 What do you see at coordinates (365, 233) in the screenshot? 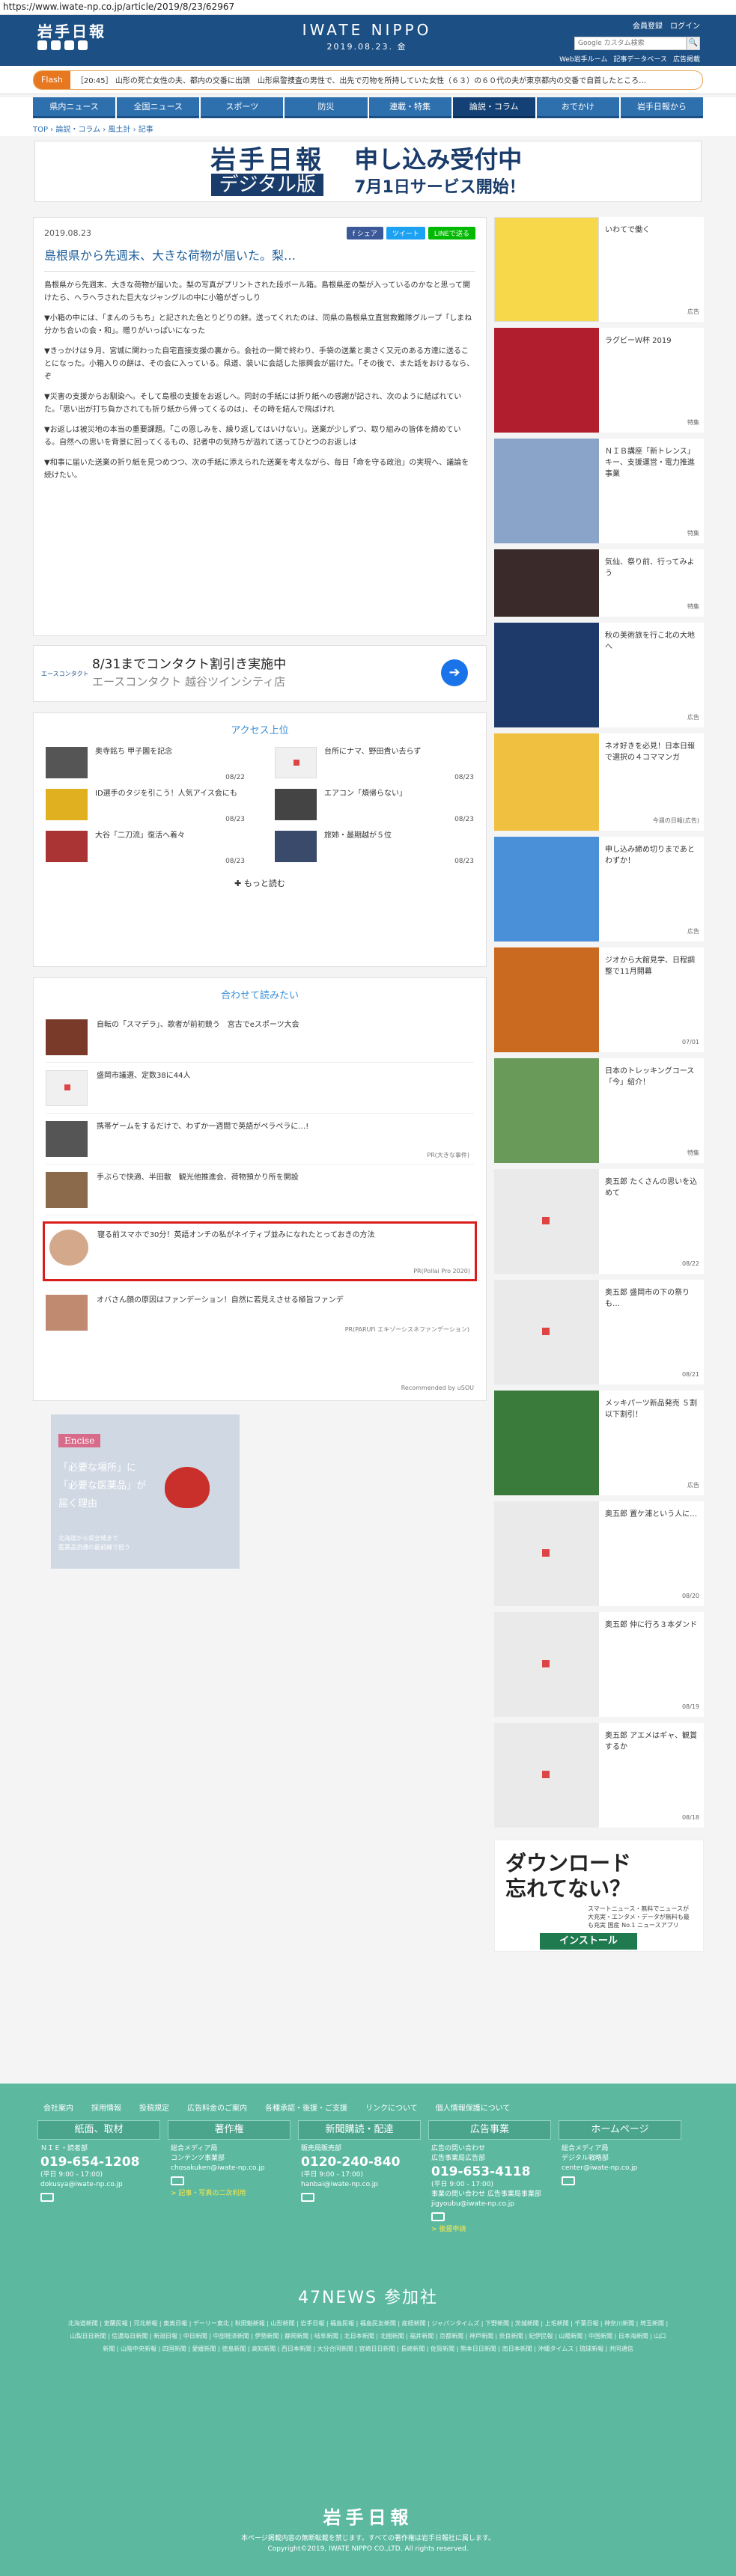
I see `facebook-share-button: f シェア` at bounding box center [365, 233].